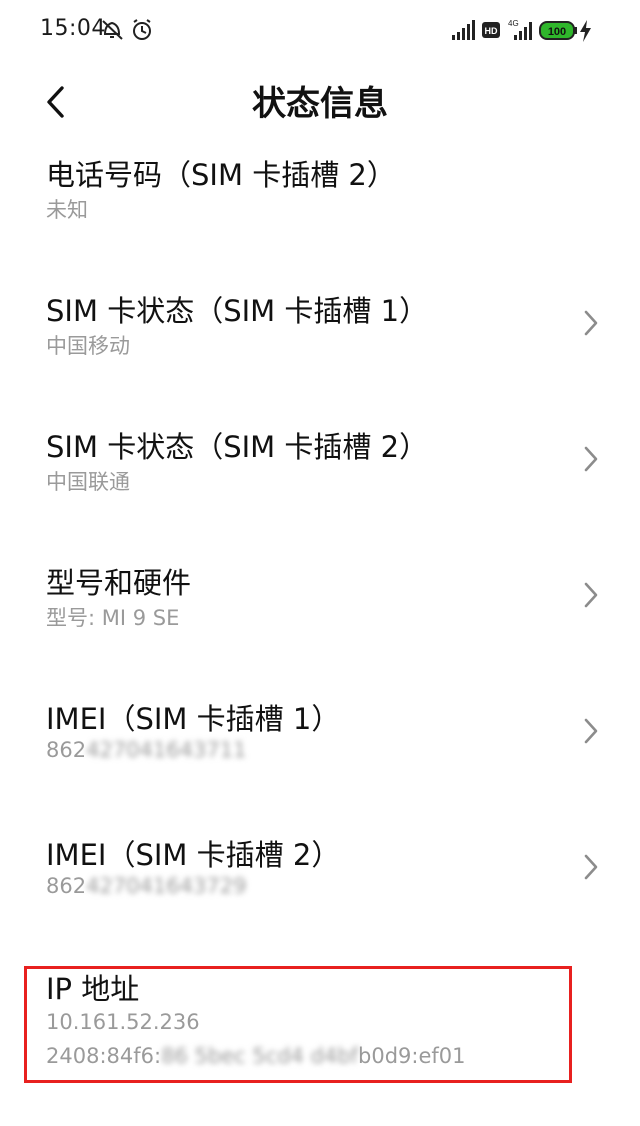 The height and width of the screenshot is (1126, 640). What do you see at coordinates (166, 886) in the screenshot?
I see `imei-blurred-digits: 427041643729` at bounding box center [166, 886].